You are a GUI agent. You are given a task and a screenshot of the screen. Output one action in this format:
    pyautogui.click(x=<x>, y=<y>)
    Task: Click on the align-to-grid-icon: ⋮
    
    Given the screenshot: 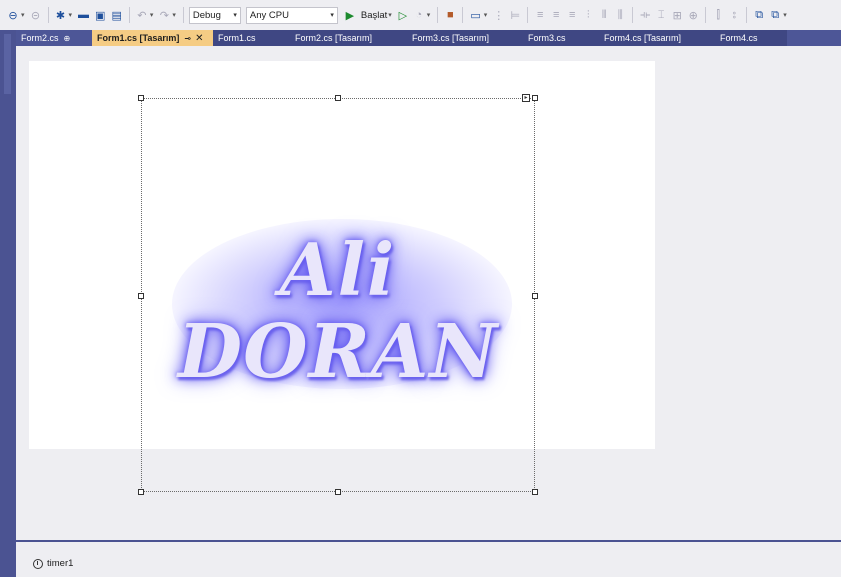 What is the action you would take?
    pyautogui.click(x=498, y=15)
    